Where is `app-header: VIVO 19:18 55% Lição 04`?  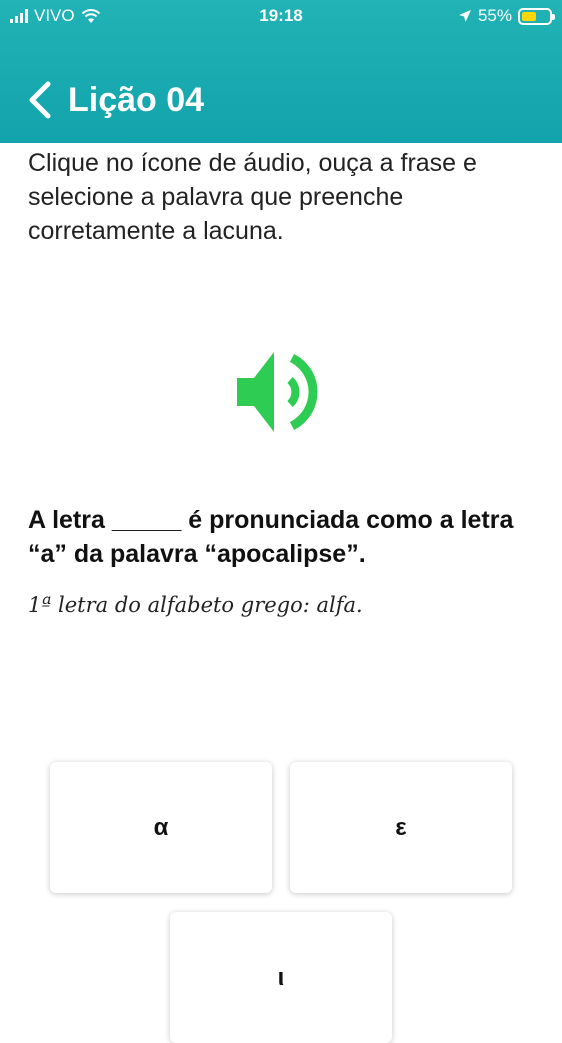
app-header: VIVO 19:18 55% Lição 04 is located at coordinates (281, 71).